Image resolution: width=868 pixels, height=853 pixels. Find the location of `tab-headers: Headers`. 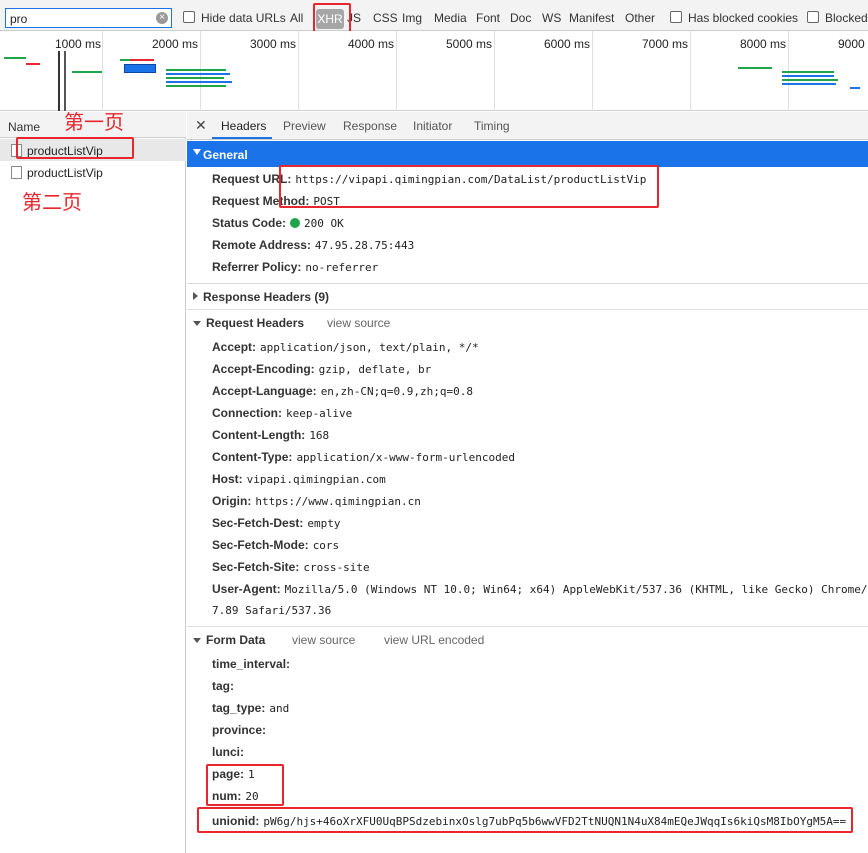

tab-headers: Headers is located at coordinates (243, 126).